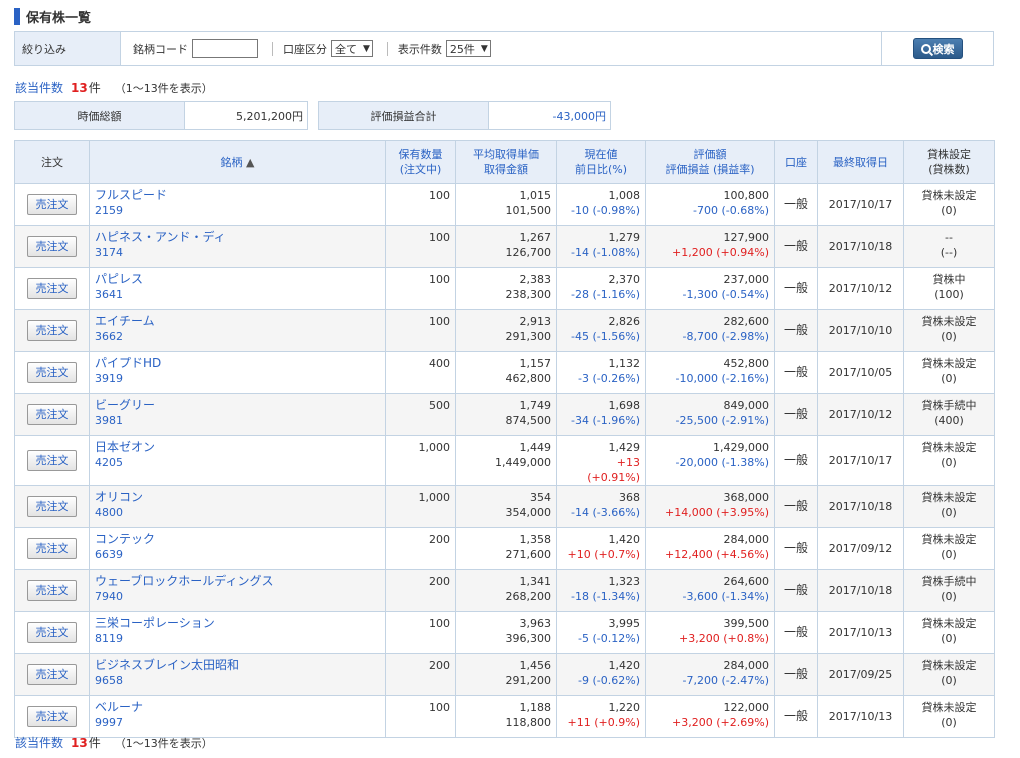 The image size is (1020, 758). I want to click on header-quantity: 保有数量 (注文中), so click(420, 162).